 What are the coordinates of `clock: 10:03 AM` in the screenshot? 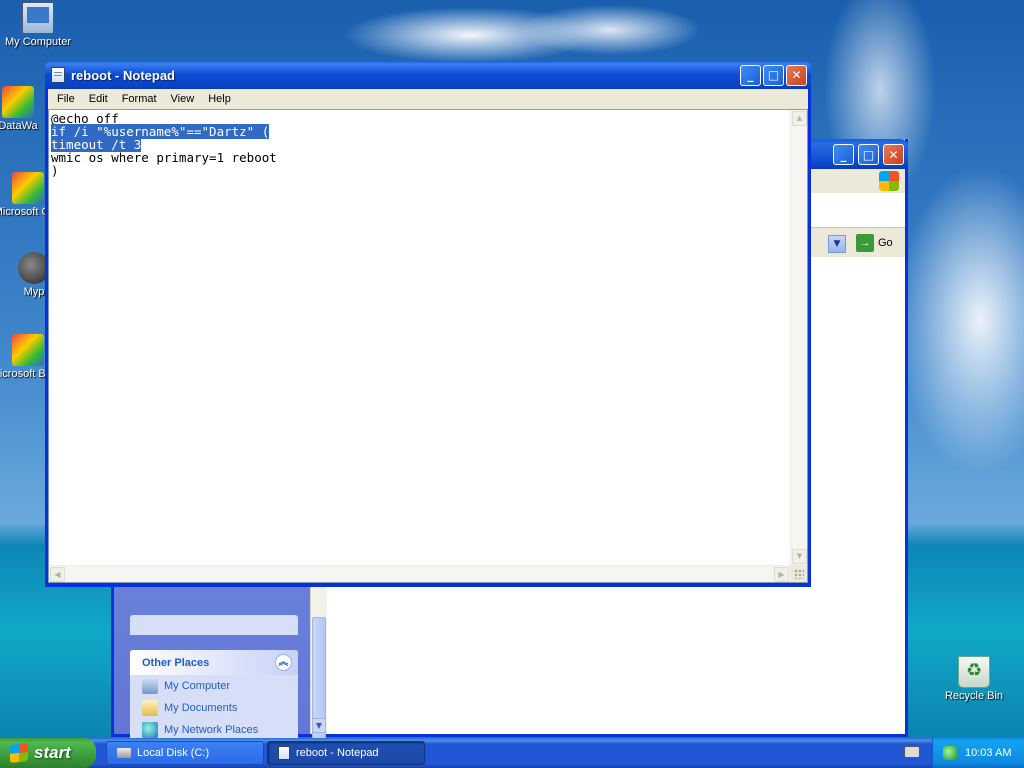 It's located at (988, 753).